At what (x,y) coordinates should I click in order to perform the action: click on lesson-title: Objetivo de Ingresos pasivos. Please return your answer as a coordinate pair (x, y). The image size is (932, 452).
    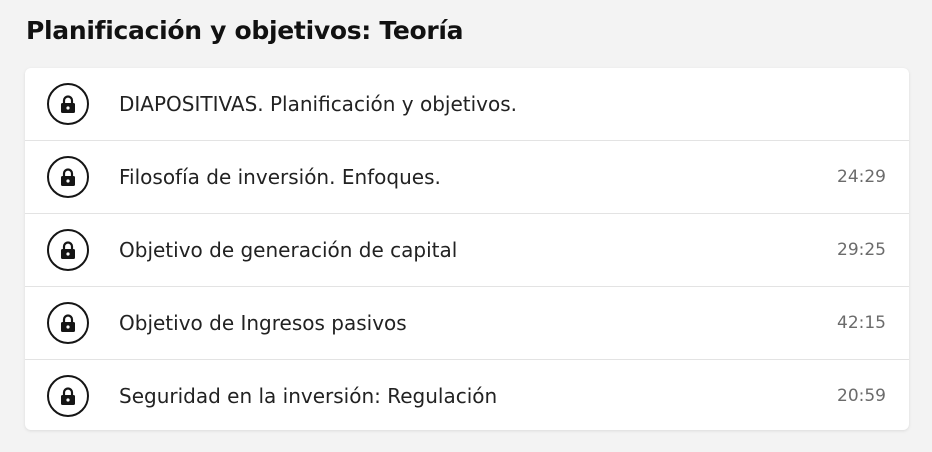
    Looking at the image, I should click on (263, 323).